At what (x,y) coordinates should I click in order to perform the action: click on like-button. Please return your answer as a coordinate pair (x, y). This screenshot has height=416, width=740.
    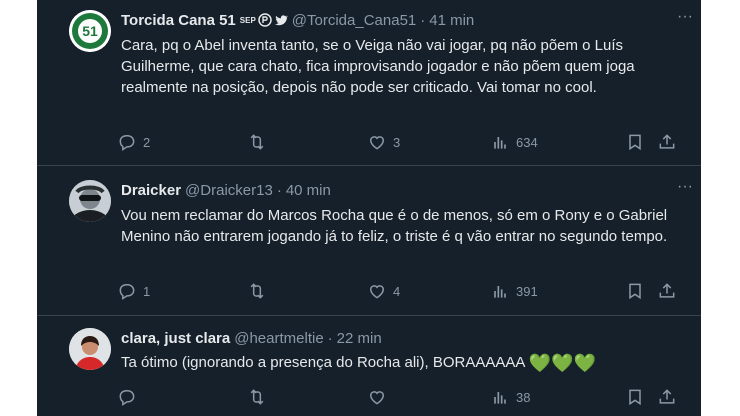
    Looking at the image, I should click on (380, 397).